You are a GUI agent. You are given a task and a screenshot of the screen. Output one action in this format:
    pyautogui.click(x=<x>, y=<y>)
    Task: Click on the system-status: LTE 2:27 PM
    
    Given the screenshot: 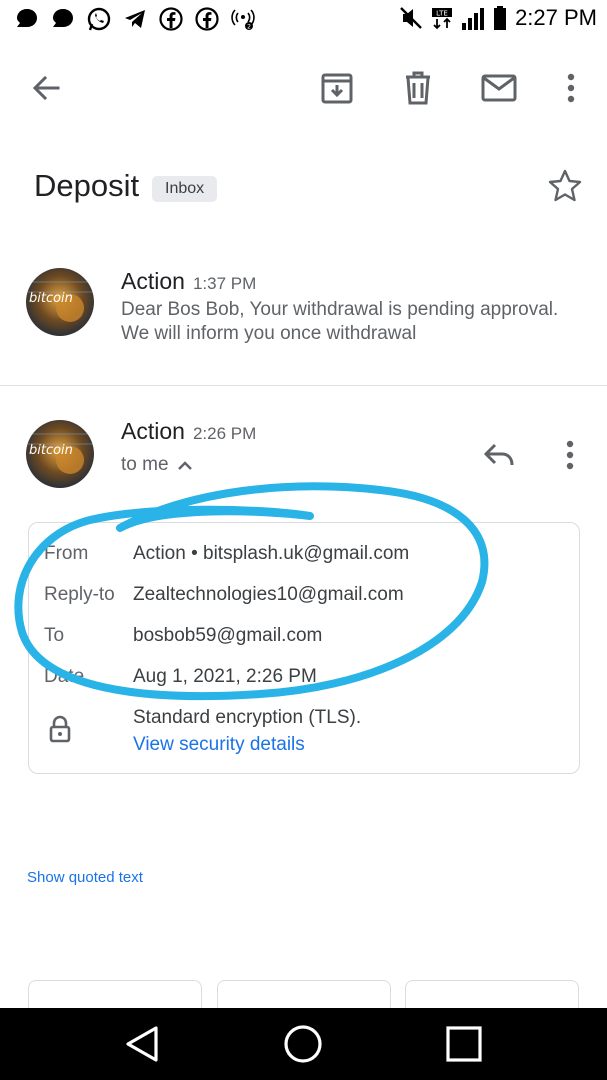 What is the action you would take?
    pyautogui.click(x=498, y=18)
    